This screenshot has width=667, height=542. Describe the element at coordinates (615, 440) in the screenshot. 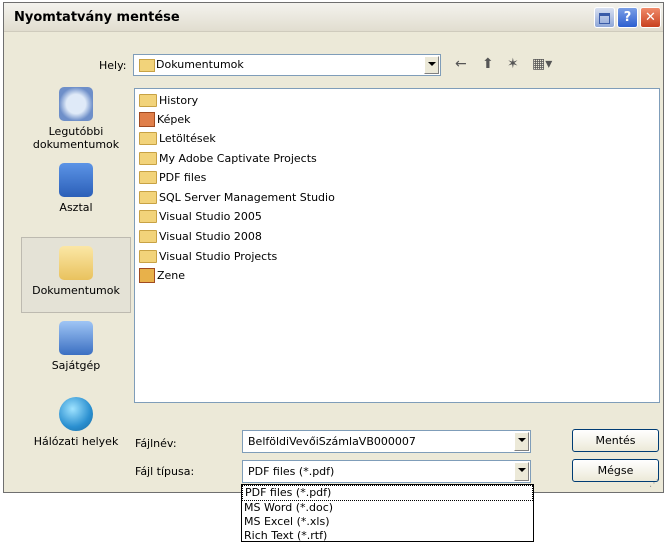

I see `save-button: Mentés` at that location.